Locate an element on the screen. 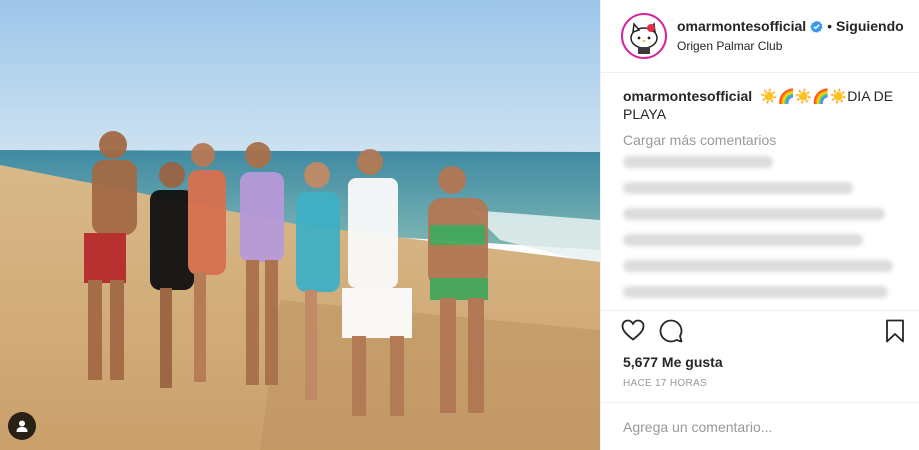 The width and height of the screenshot is (919, 450). header-top: omarmontesofficial • Siguiendo is located at coordinates (790, 26).